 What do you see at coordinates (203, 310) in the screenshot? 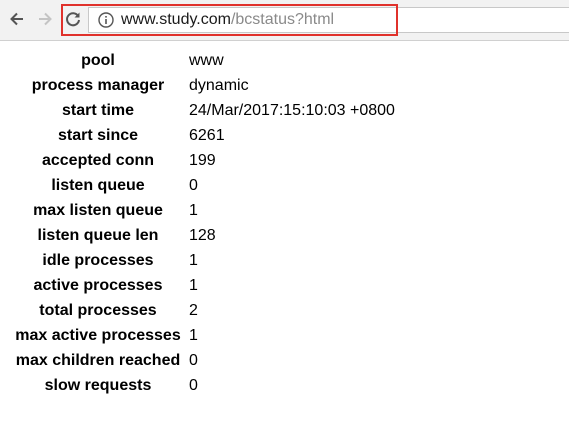
I see `table-row: total processes 2` at bounding box center [203, 310].